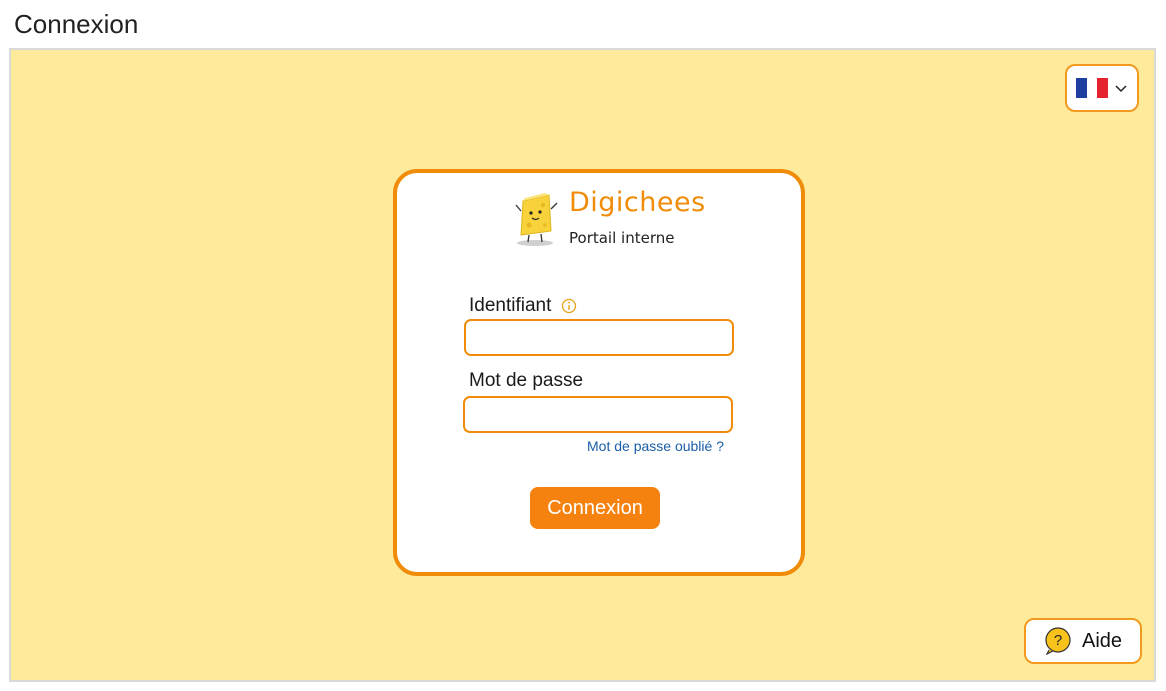  I want to click on page-title: Connexion, so click(76, 24).